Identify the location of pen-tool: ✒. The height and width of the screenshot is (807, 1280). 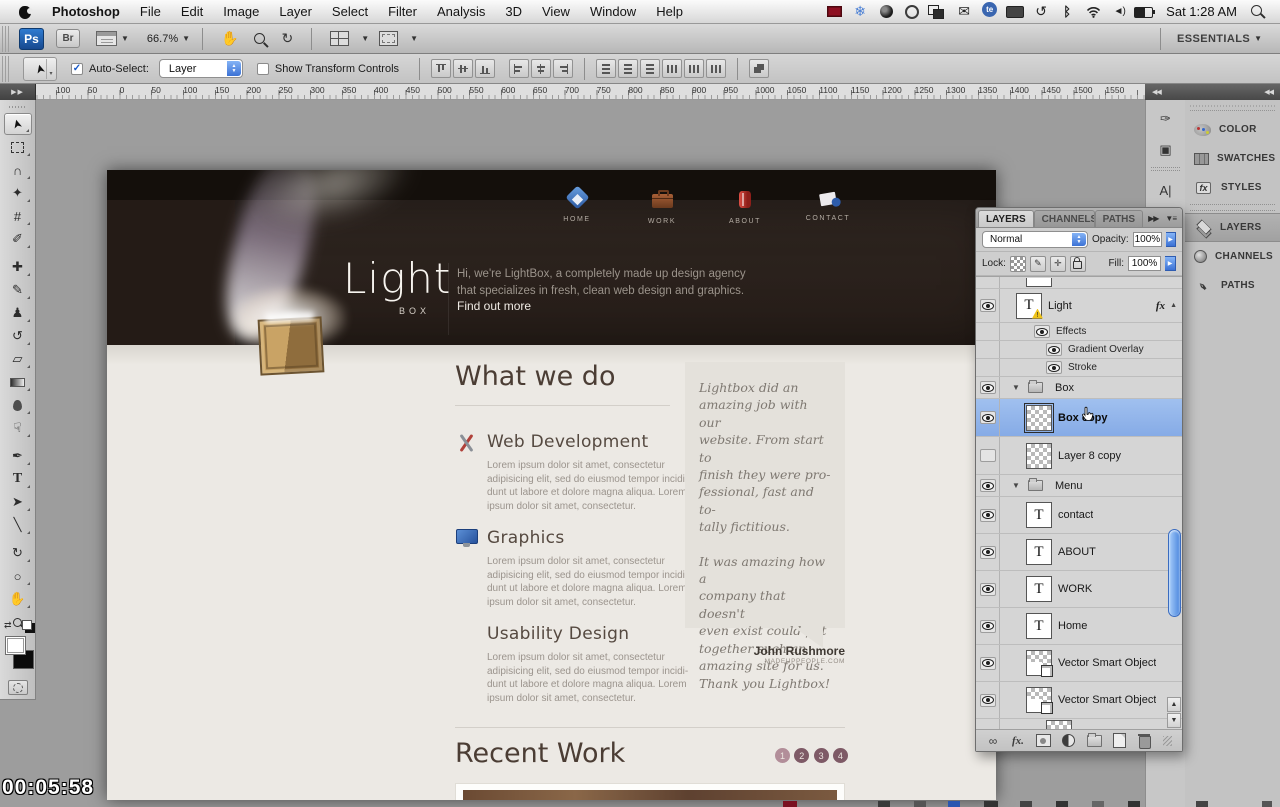
(18, 456).